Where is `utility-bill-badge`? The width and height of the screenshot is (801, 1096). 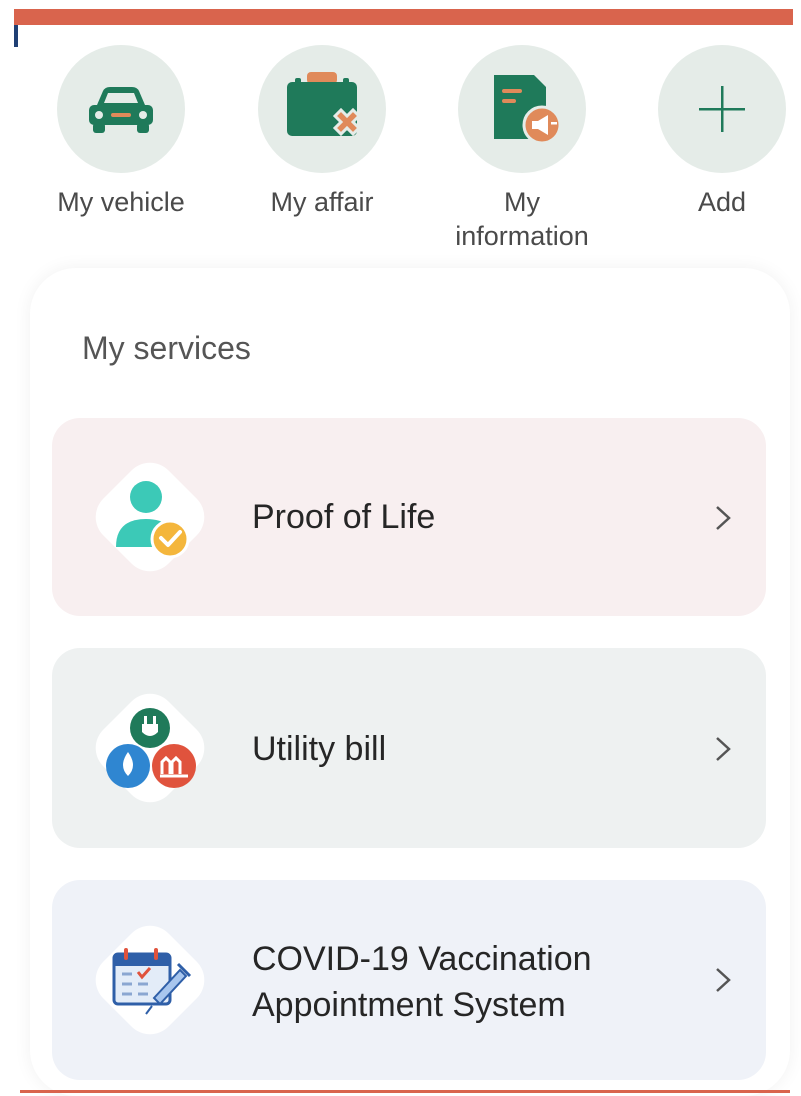 utility-bill-badge is located at coordinates (150, 748).